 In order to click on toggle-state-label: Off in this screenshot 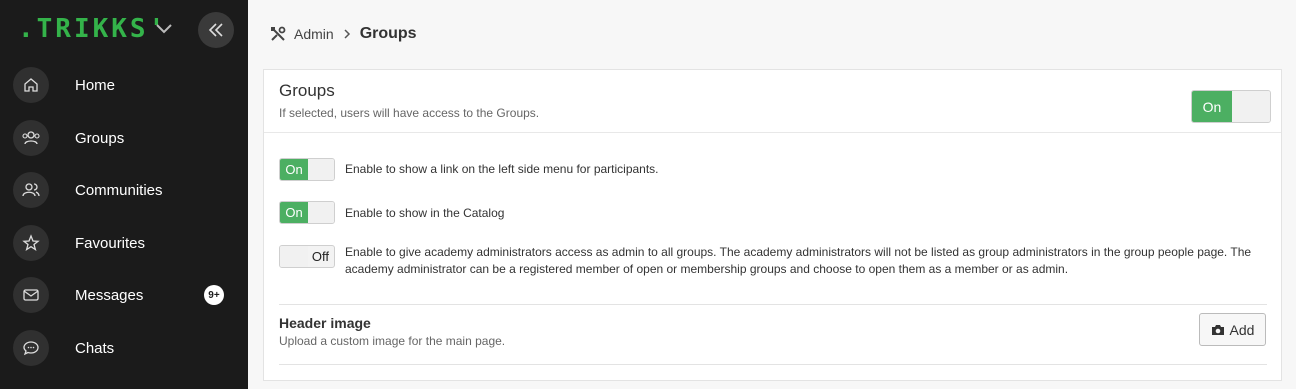, I will do `click(320, 256)`.